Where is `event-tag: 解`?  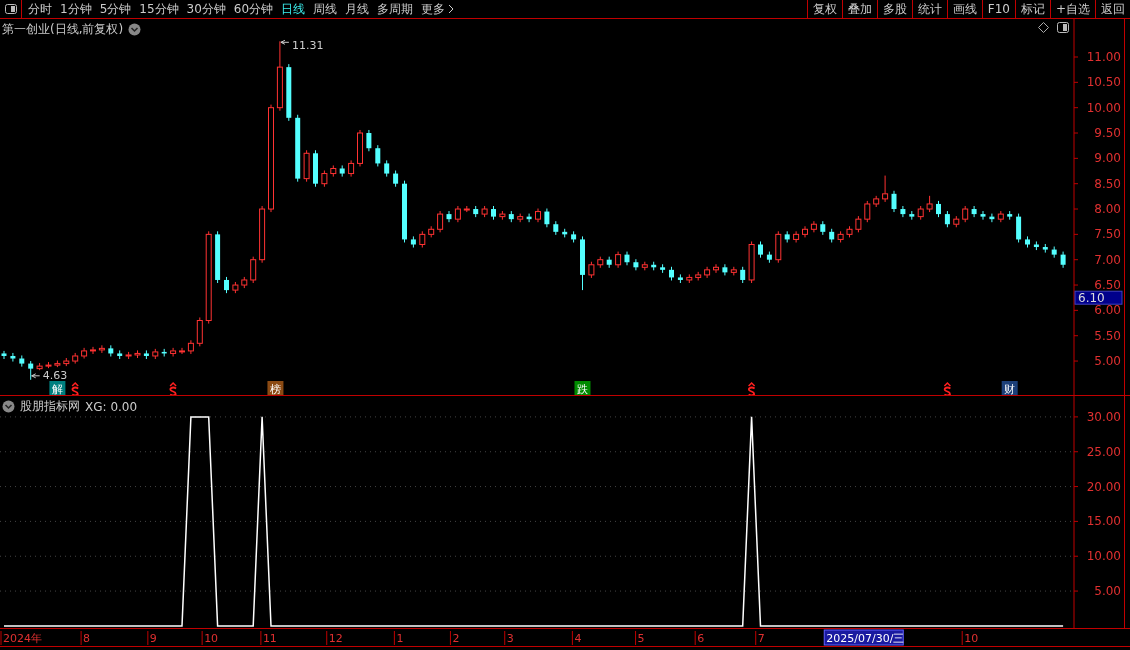 event-tag: 解 is located at coordinates (57, 388).